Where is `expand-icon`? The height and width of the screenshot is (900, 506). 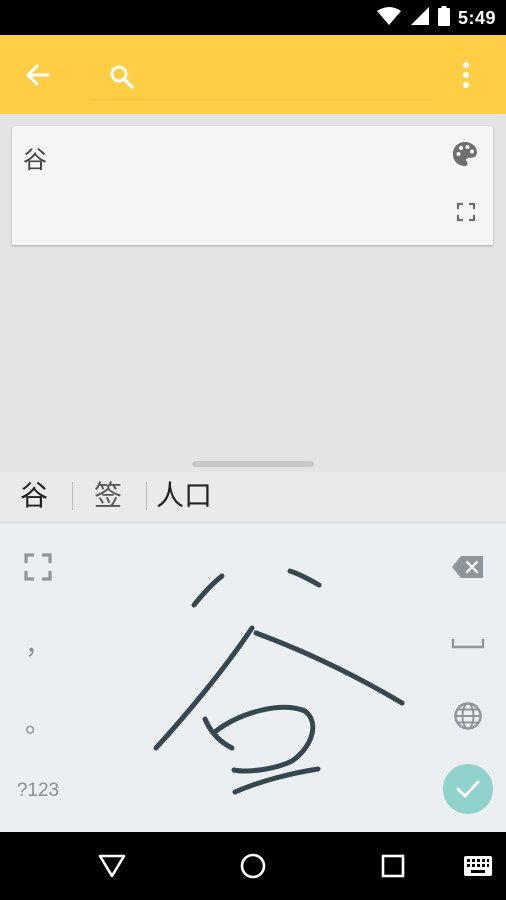 expand-icon is located at coordinates (466, 212).